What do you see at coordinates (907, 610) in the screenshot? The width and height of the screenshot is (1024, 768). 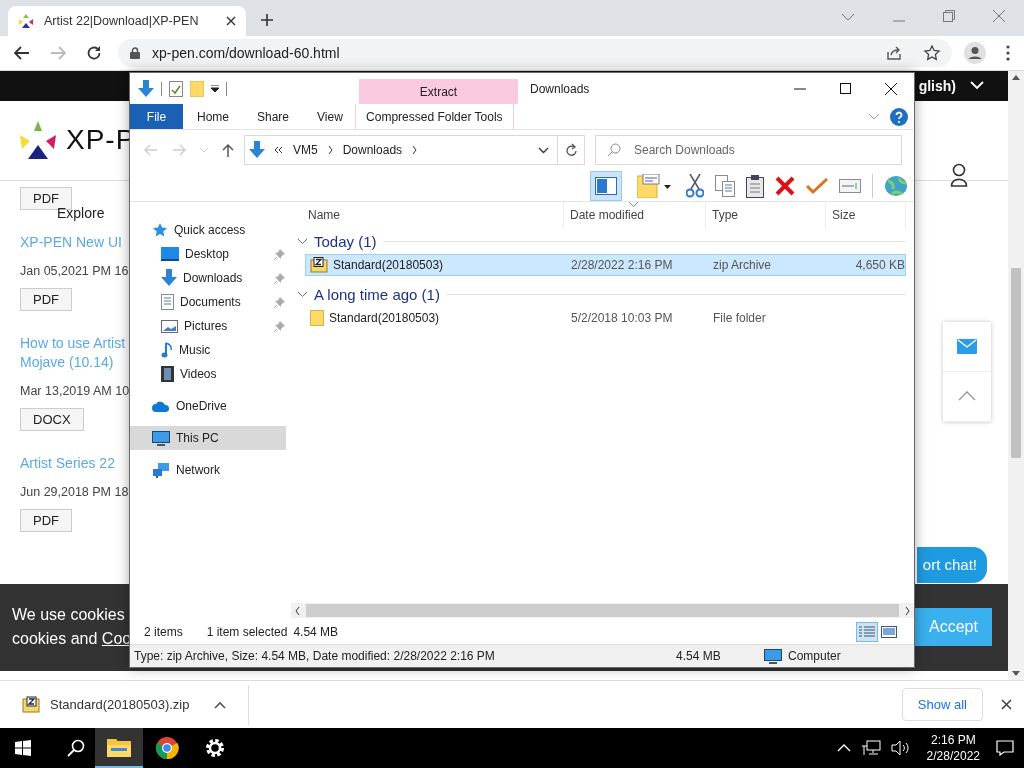 I see `scroll-right-icon` at bounding box center [907, 610].